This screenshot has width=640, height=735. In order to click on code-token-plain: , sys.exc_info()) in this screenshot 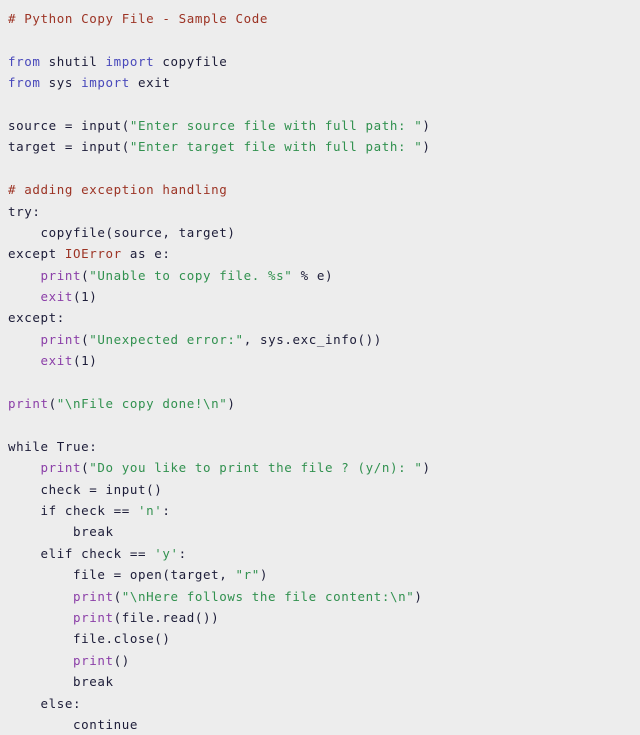, I will do `click(312, 339)`.